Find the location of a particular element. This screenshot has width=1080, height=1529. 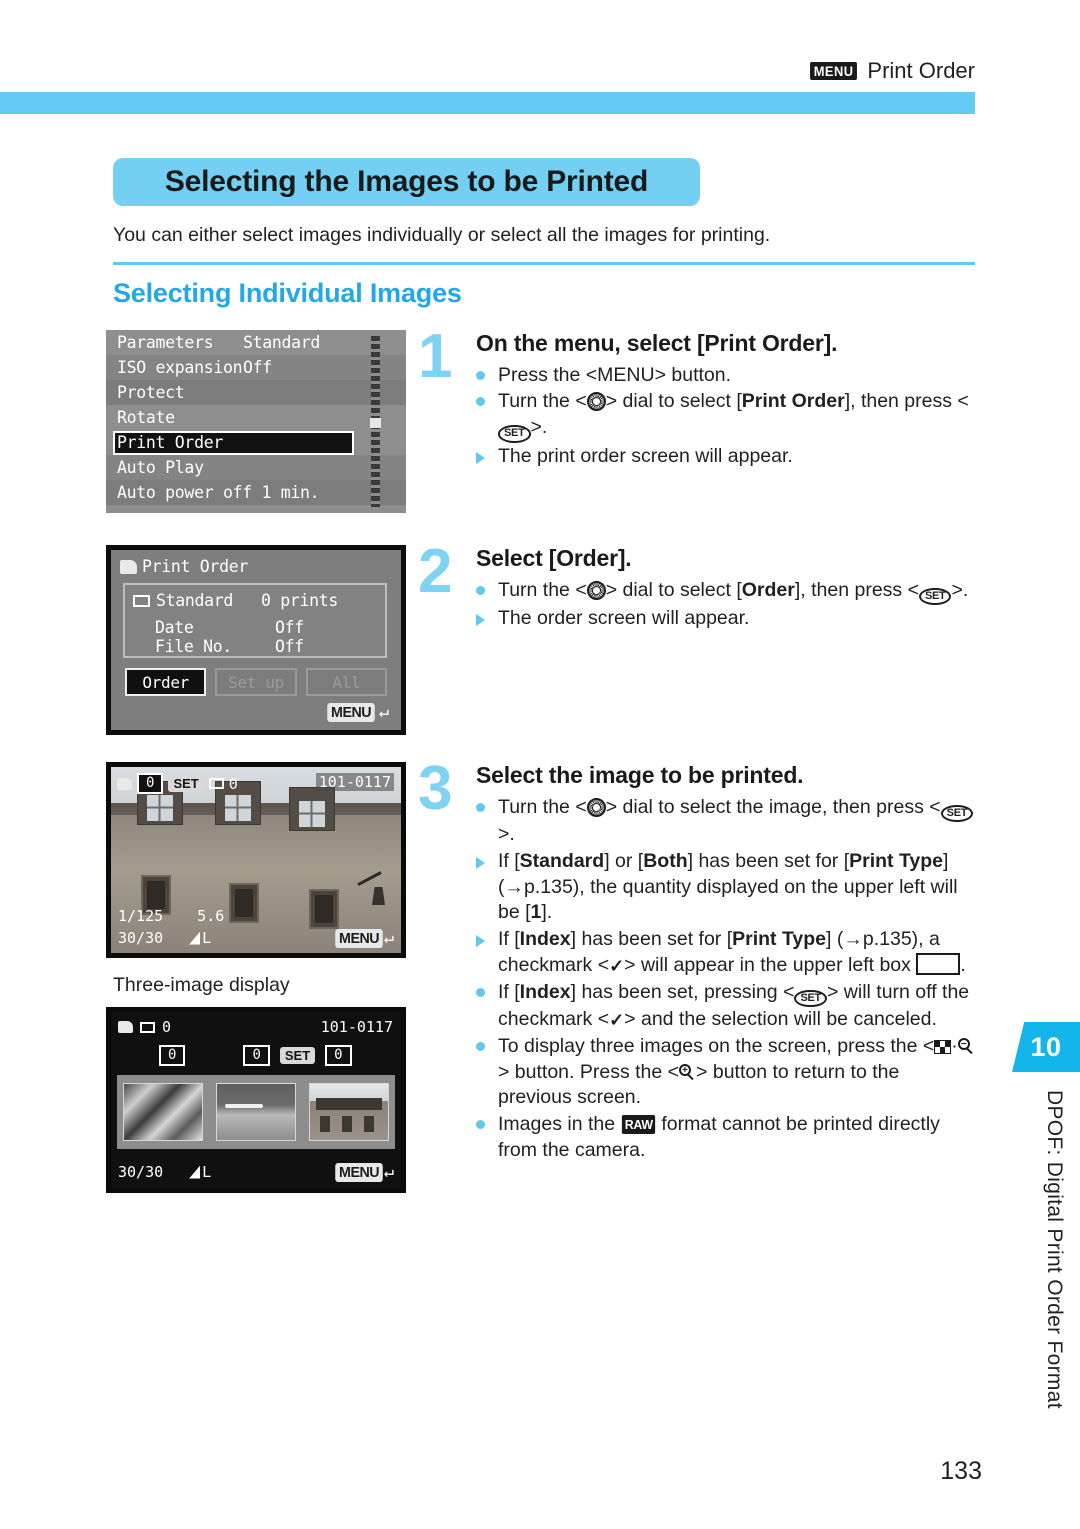

standard-label: Standard is located at coordinates (195, 600).